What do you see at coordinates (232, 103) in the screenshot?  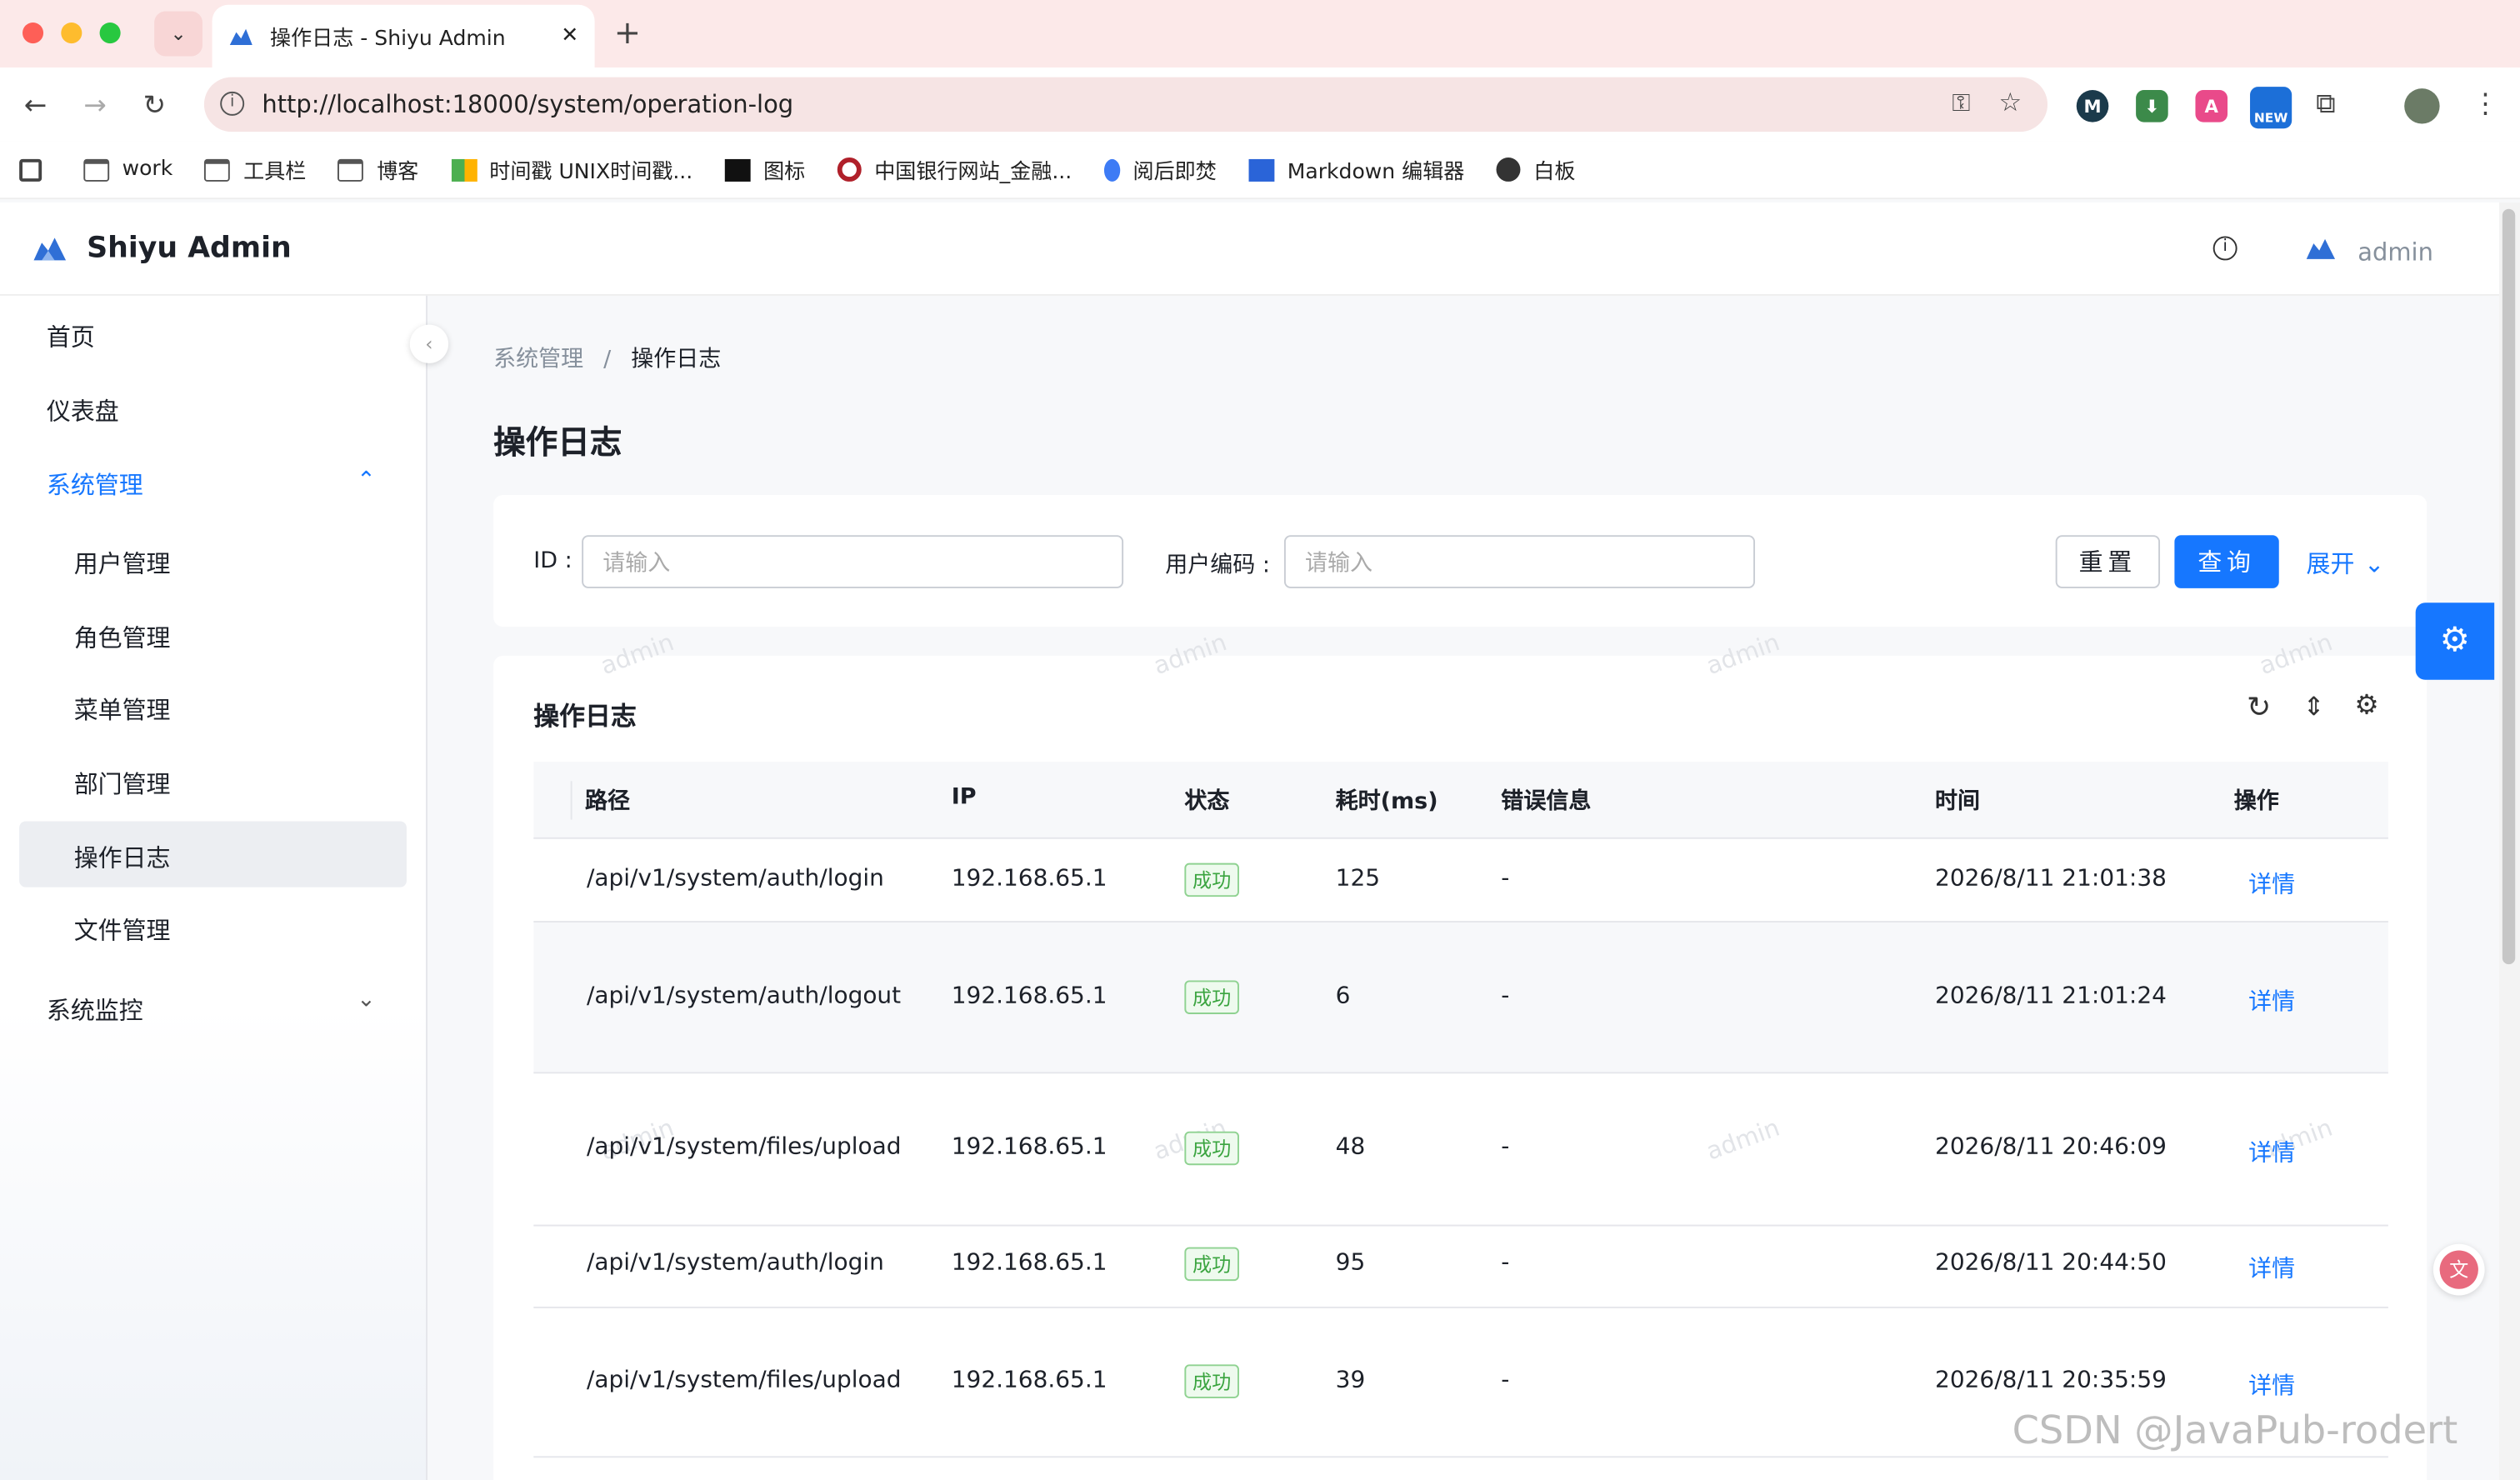 I see `site-info-icon: i` at bounding box center [232, 103].